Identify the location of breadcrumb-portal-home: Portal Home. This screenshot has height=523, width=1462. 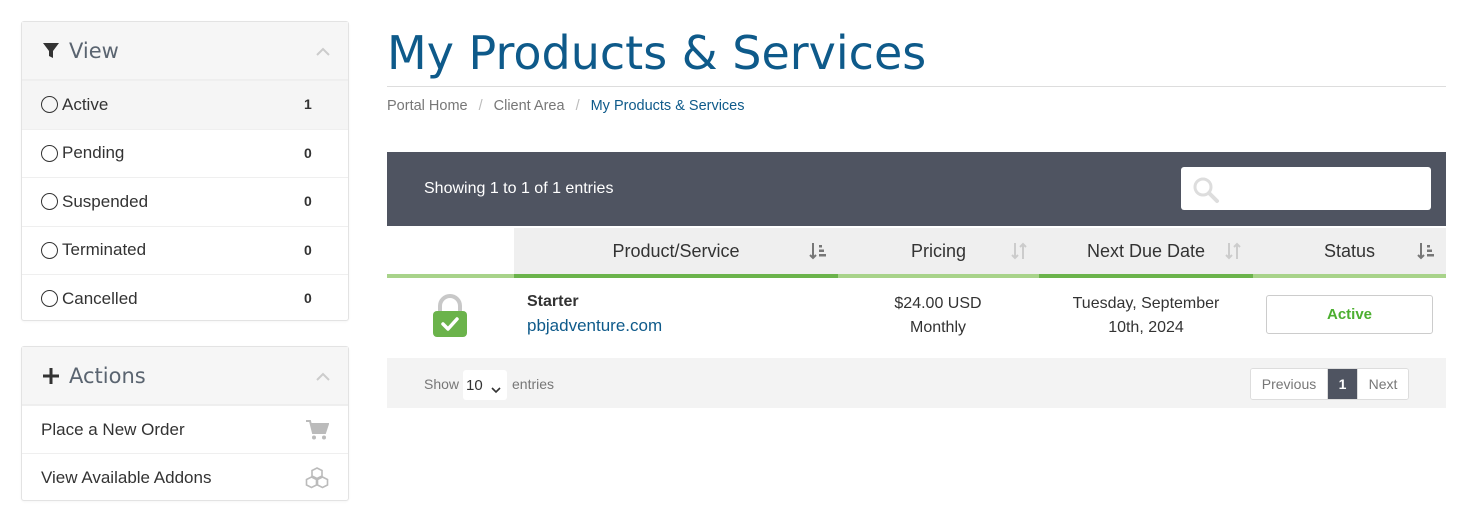
(427, 106).